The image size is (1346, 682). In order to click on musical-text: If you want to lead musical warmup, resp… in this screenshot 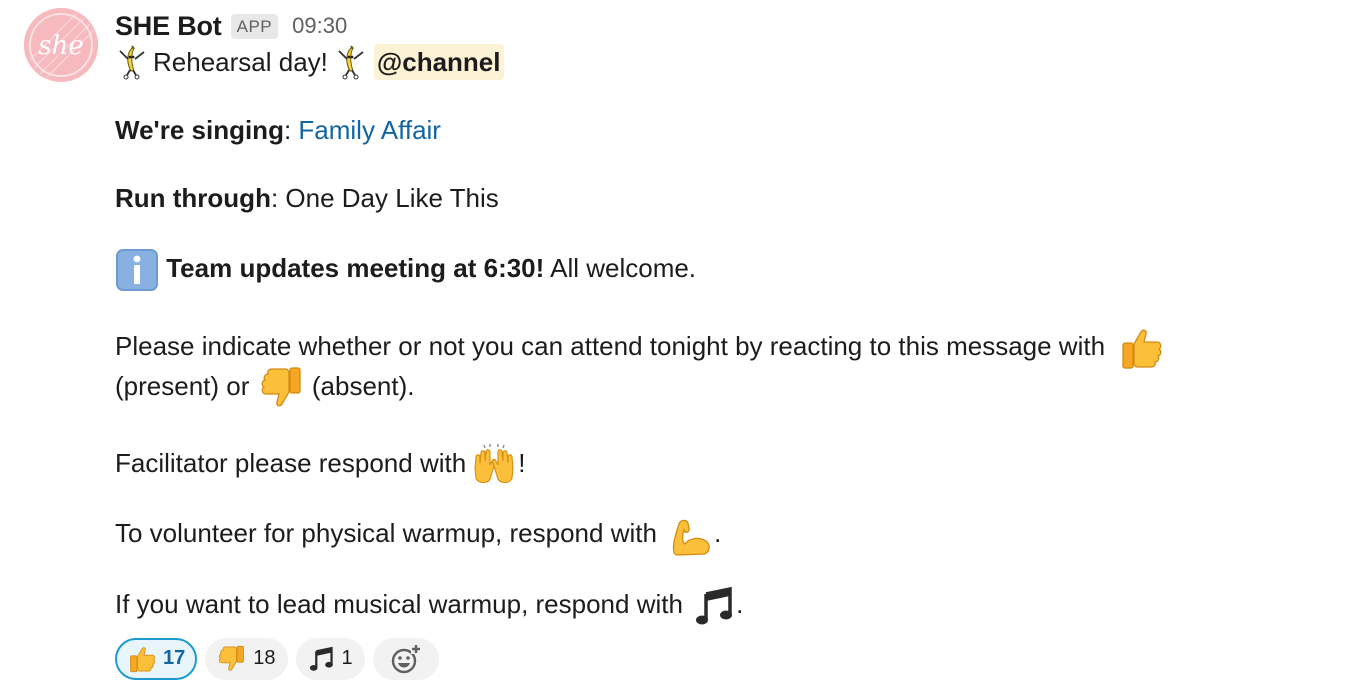, I will do `click(399, 603)`.